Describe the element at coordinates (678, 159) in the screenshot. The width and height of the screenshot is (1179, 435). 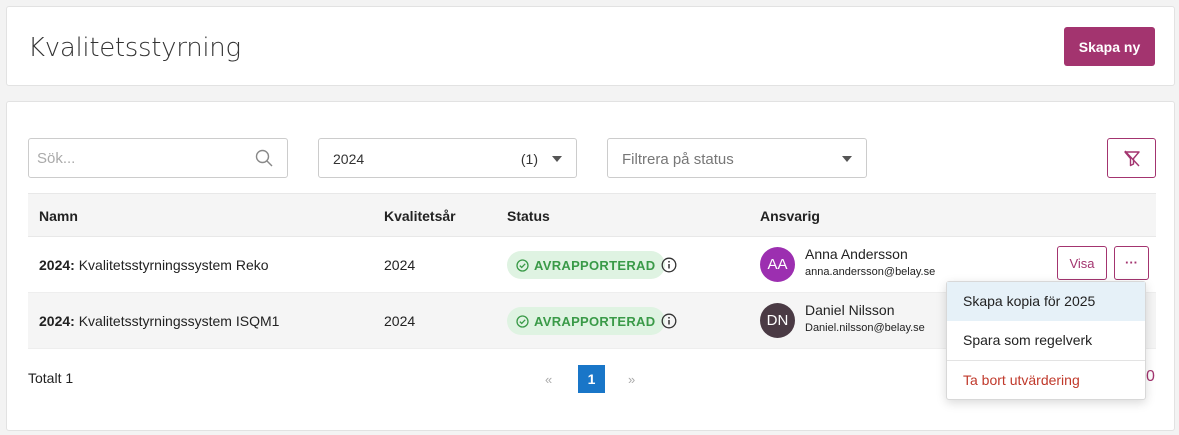
I see `status-filter-placeholder: Filtrera på status` at that location.